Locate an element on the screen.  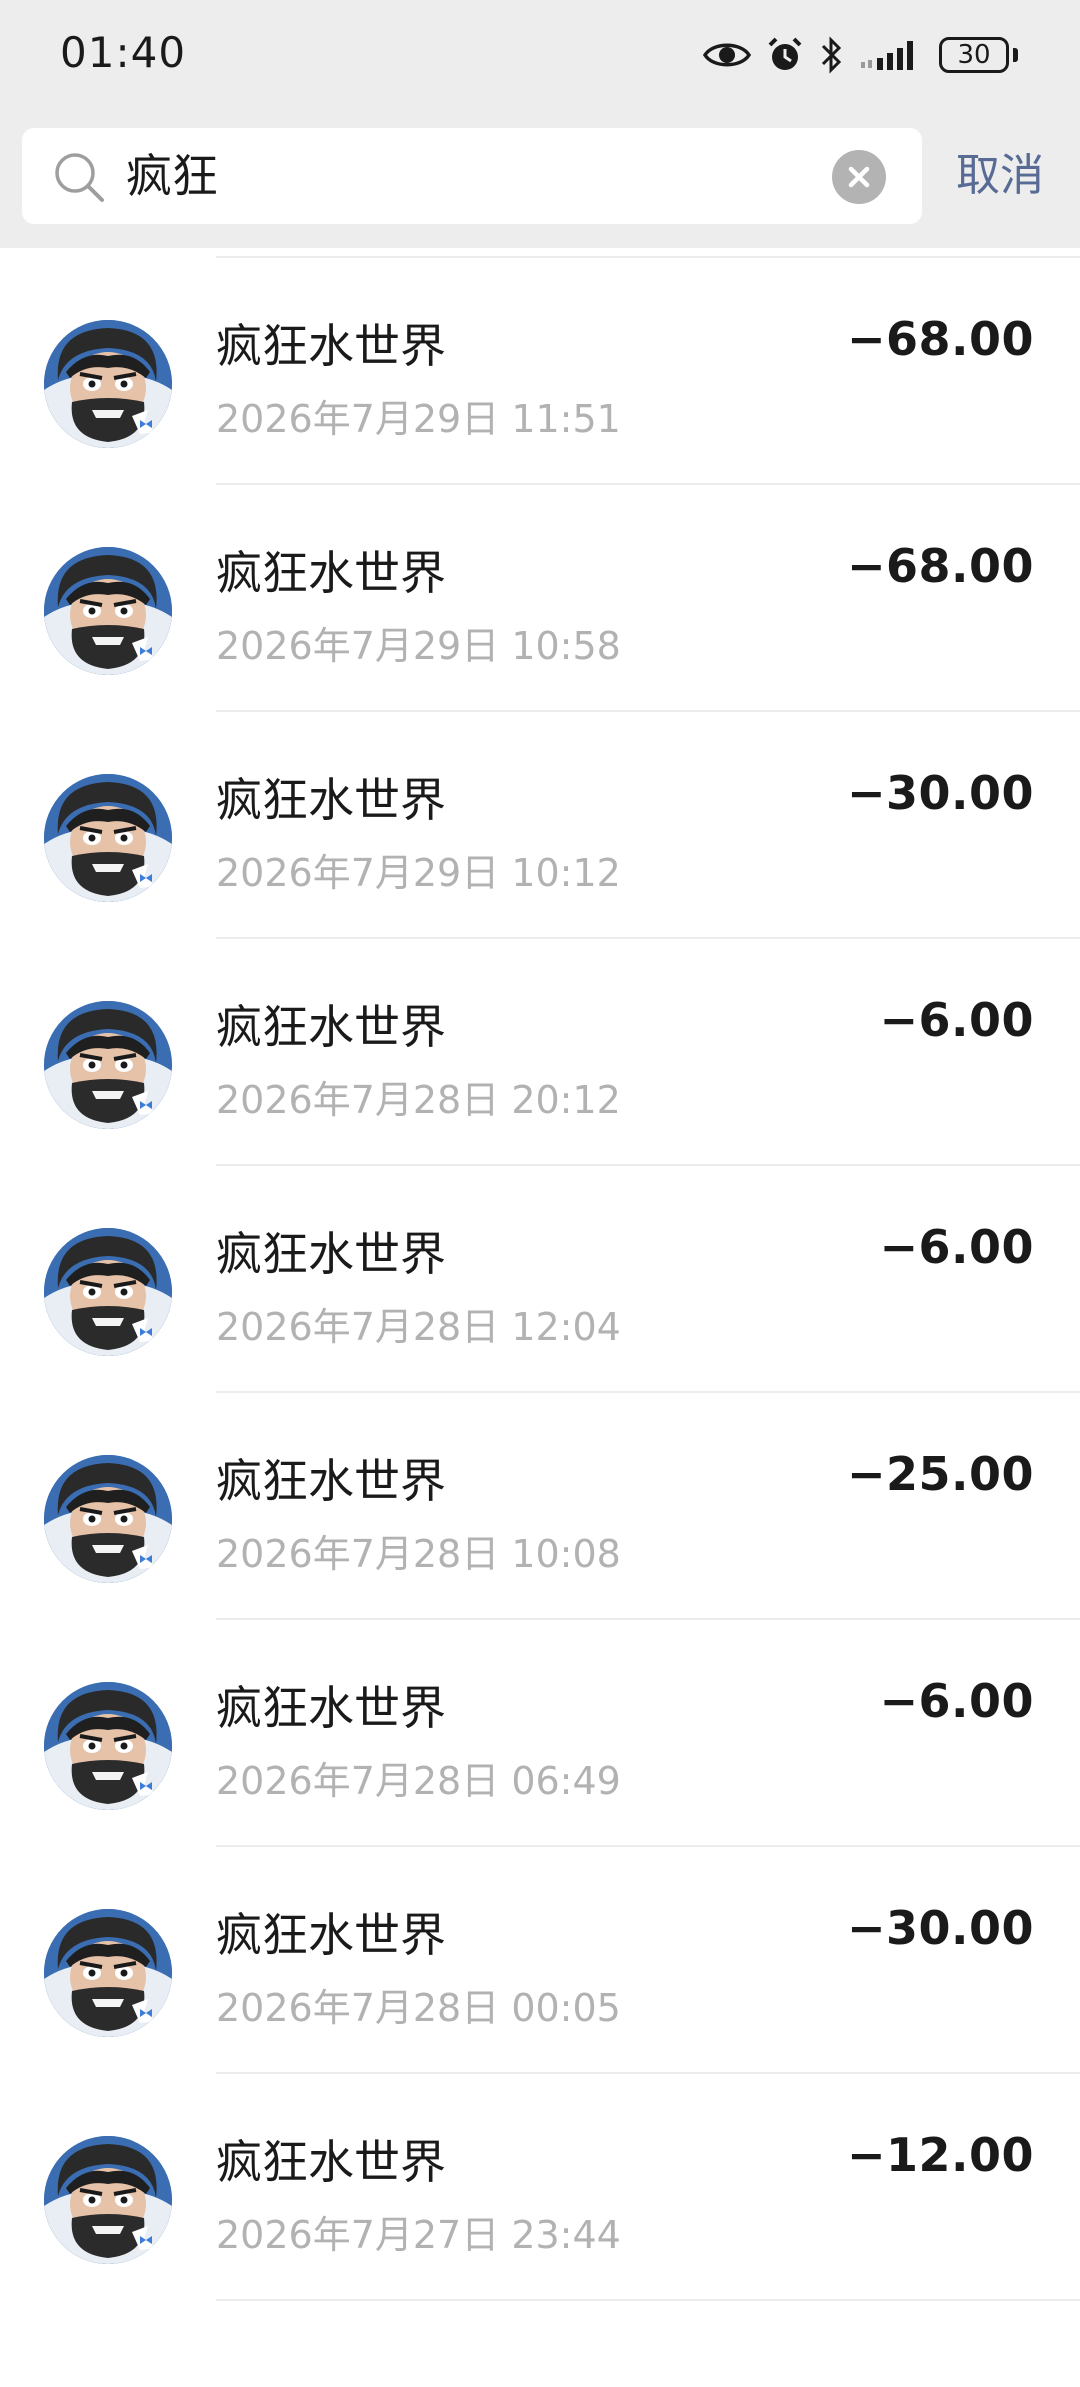
transaction-time: 2026年7月28日 12:04 is located at coordinates (418, 1327).